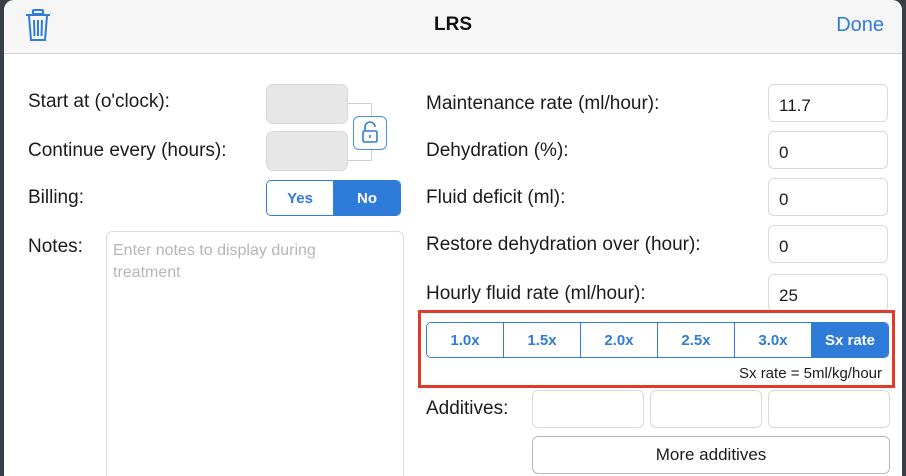 This screenshot has width=906, height=476. Describe the element at coordinates (860, 25) in the screenshot. I see `done-button: Done` at that location.